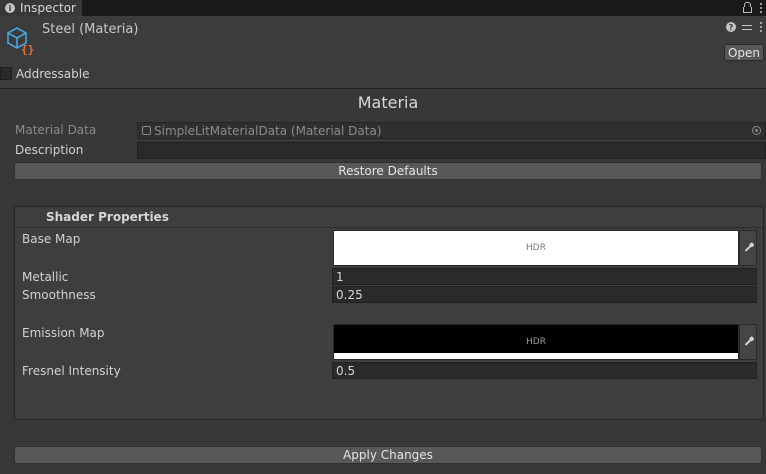 This screenshot has height=474, width=766. What do you see at coordinates (10, 8) in the screenshot?
I see `info-icon: i` at bounding box center [10, 8].